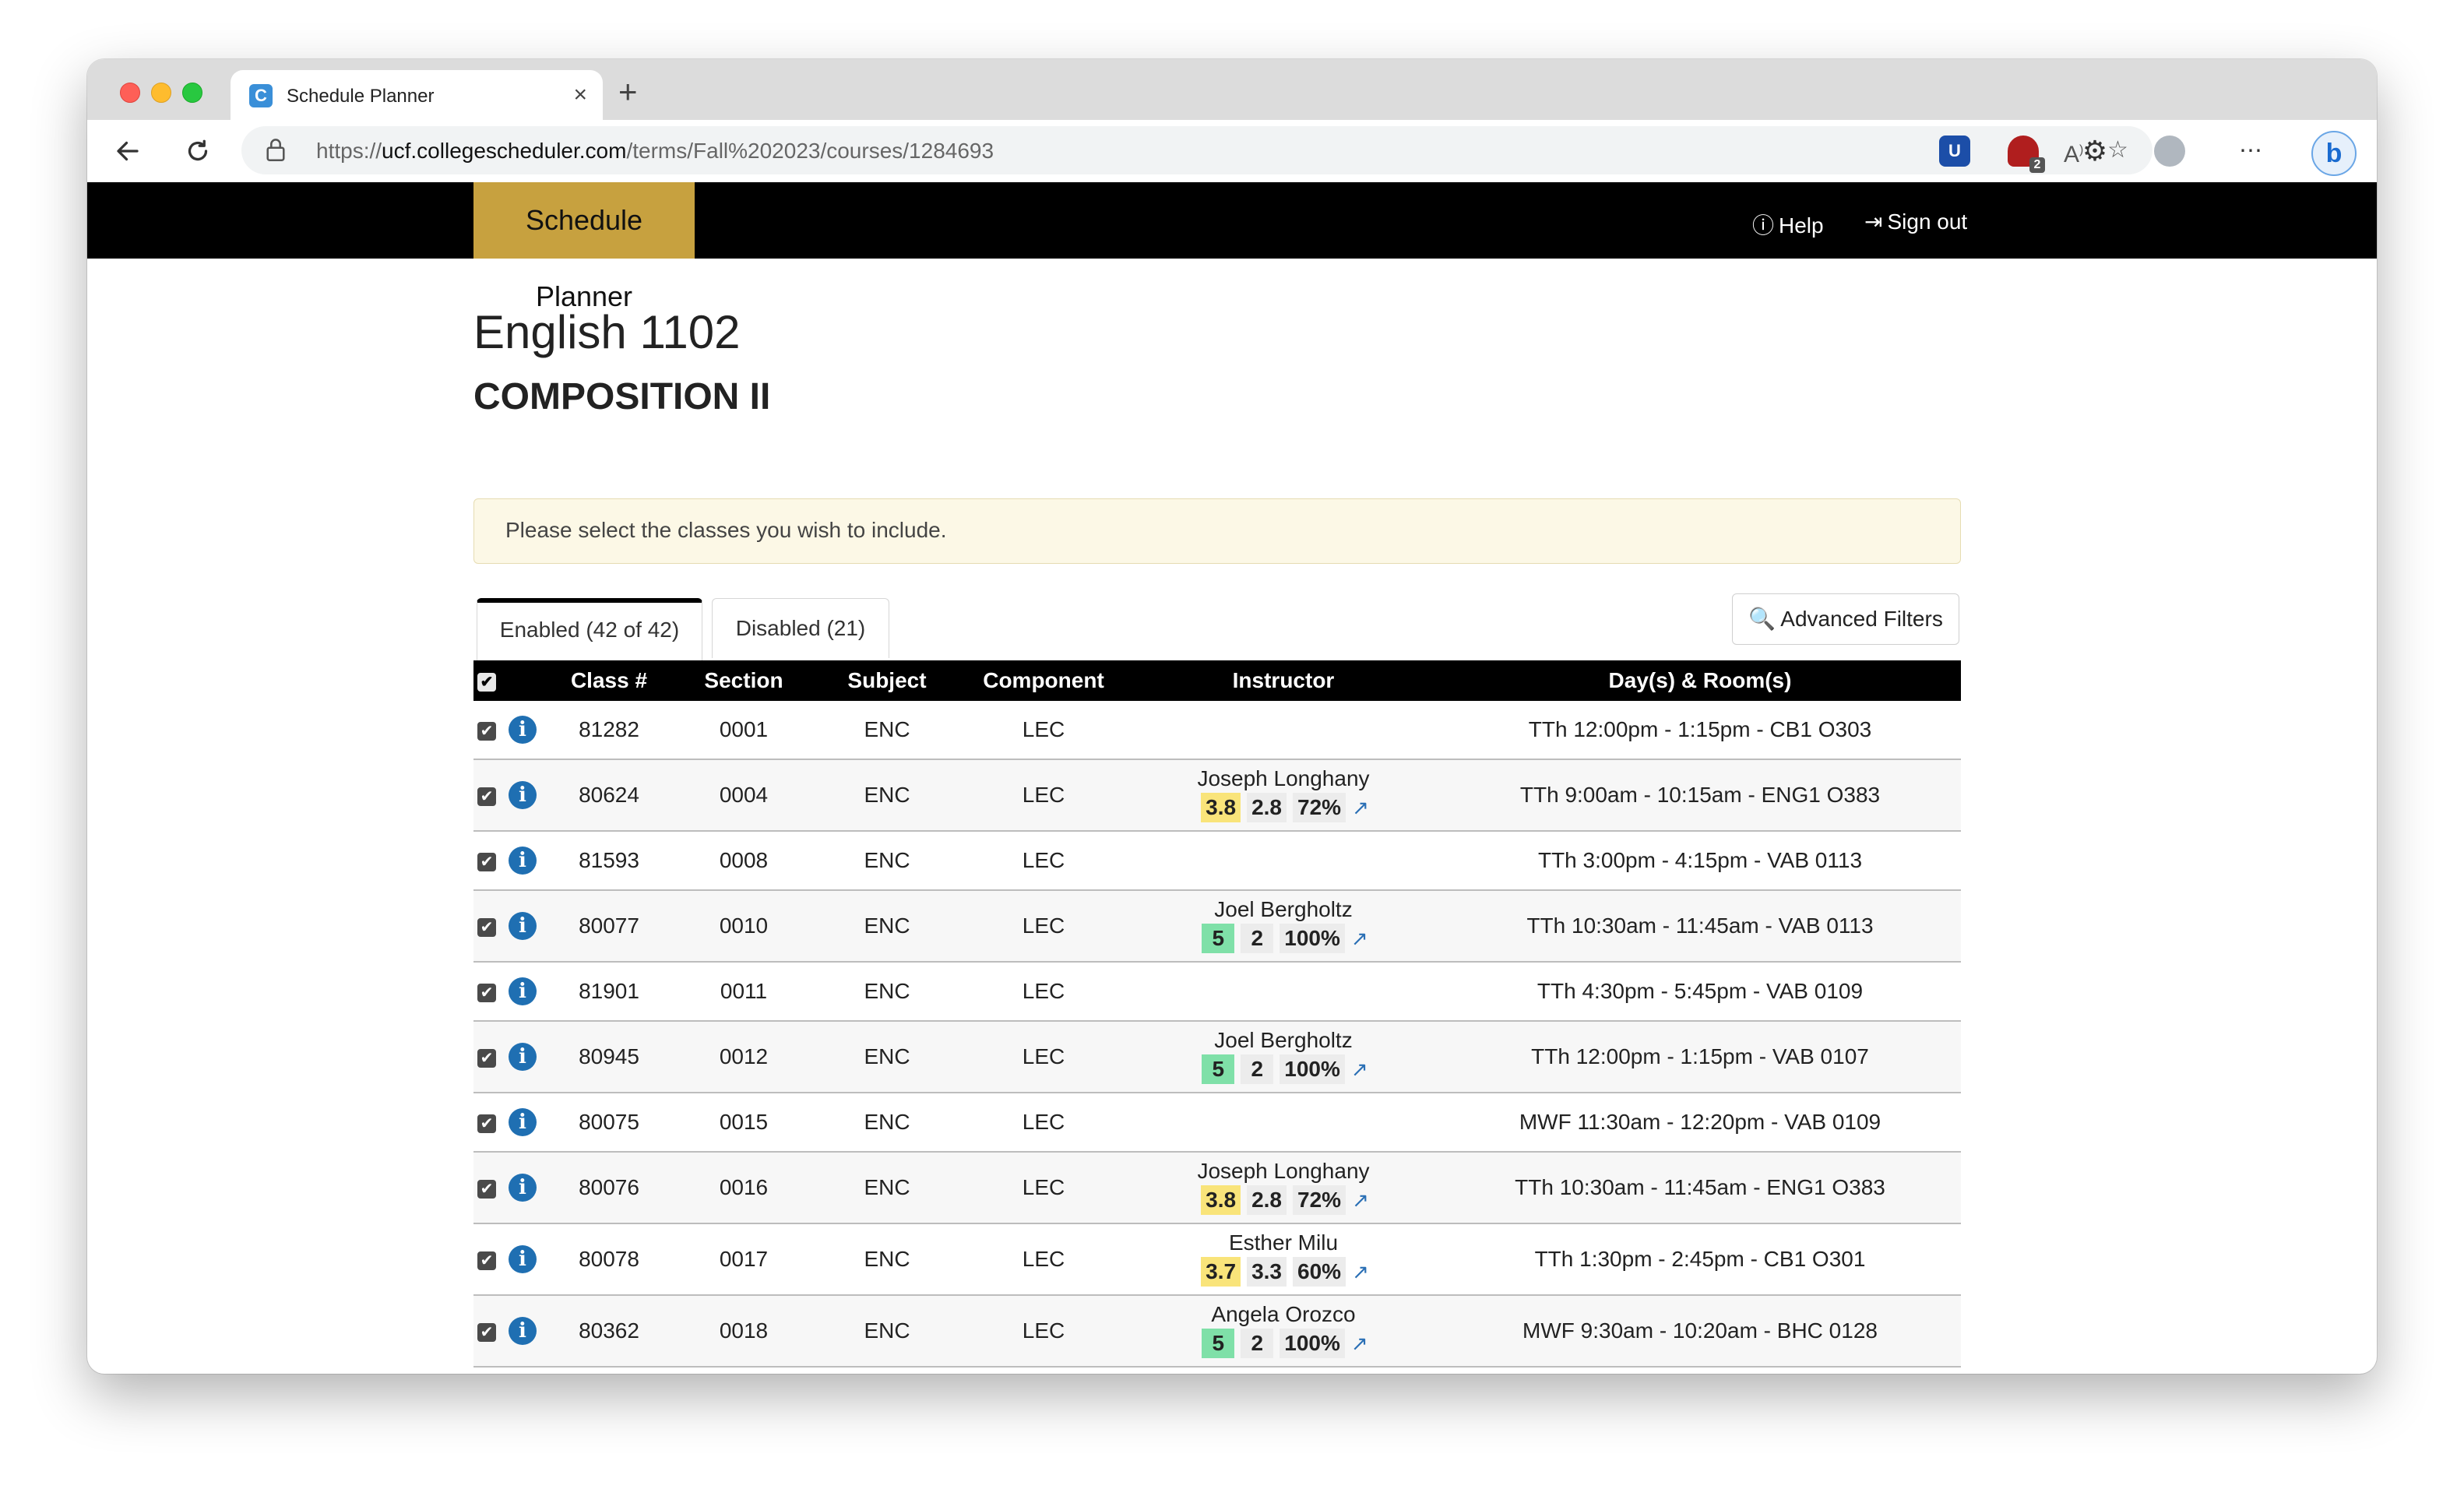  Describe the element at coordinates (192, 93) in the screenshot. I see `zoom-window-button` at that location.